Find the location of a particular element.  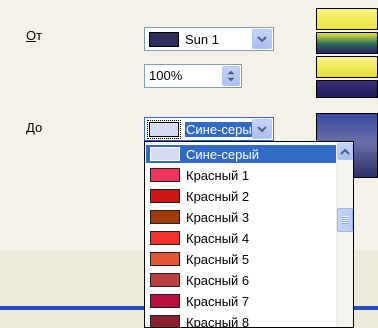

grip-icon is located at coordinates (345, 220).